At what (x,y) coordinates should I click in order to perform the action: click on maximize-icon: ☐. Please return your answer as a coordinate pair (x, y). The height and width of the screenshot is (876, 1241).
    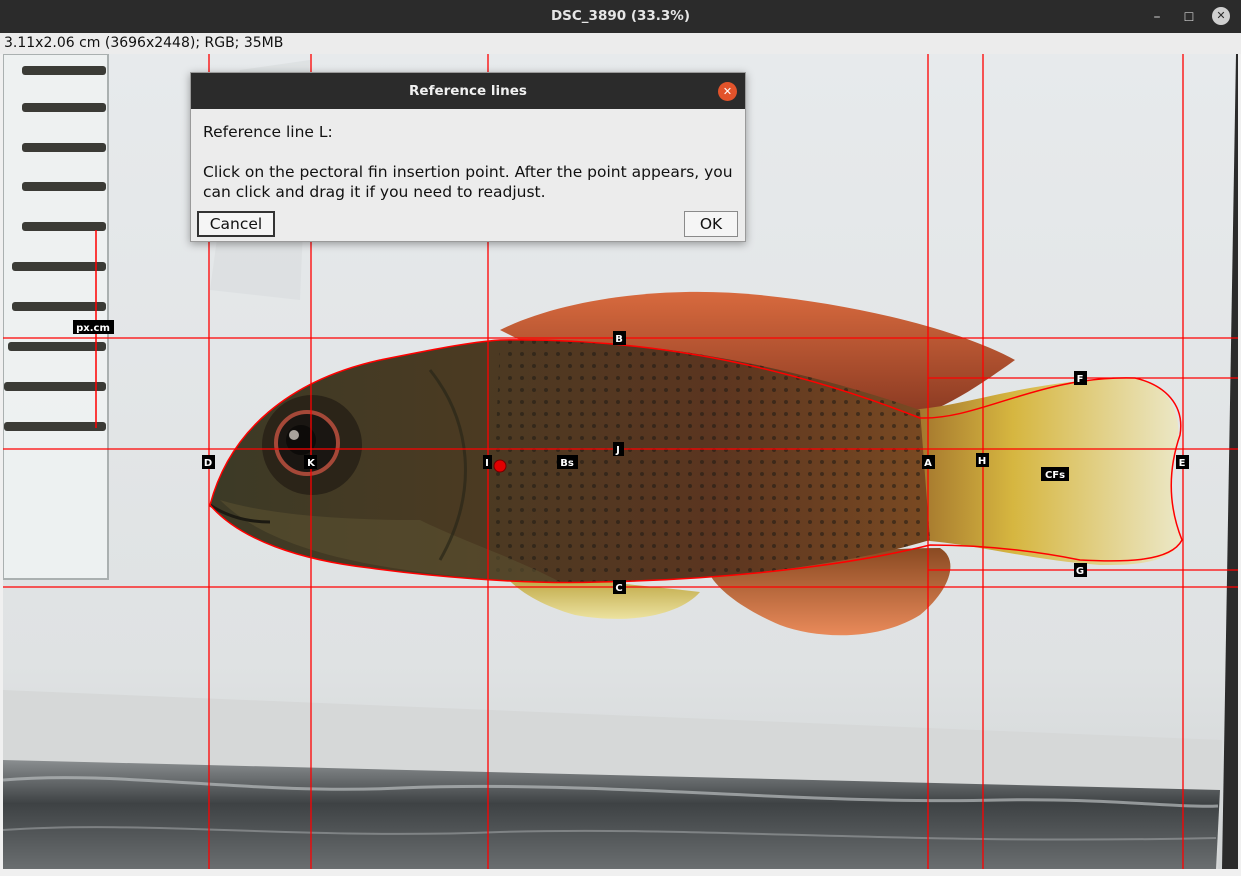
    Looking at the image, I should click on (1189, 17).